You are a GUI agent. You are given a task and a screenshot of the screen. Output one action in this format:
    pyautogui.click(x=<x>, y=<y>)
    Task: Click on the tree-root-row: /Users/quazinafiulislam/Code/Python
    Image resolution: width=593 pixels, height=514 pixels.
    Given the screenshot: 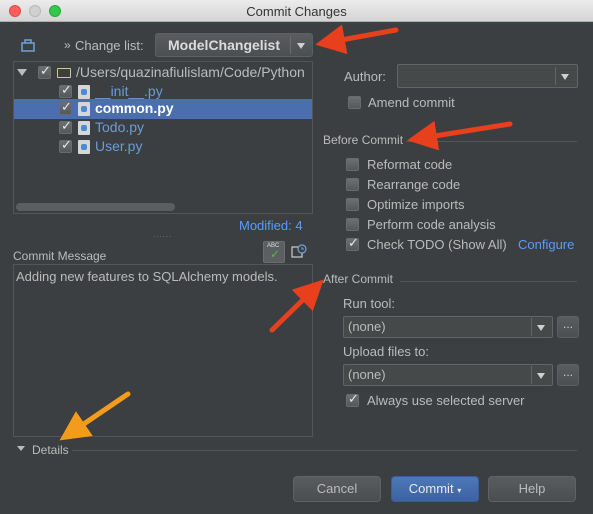 What is the action you would take?
    pyautogui.click(x=163, y=73)
    